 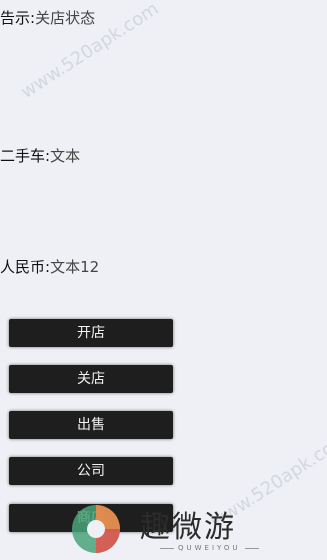 I want to click on secondhand-label: 二手车:, so click(x=25, y=156).